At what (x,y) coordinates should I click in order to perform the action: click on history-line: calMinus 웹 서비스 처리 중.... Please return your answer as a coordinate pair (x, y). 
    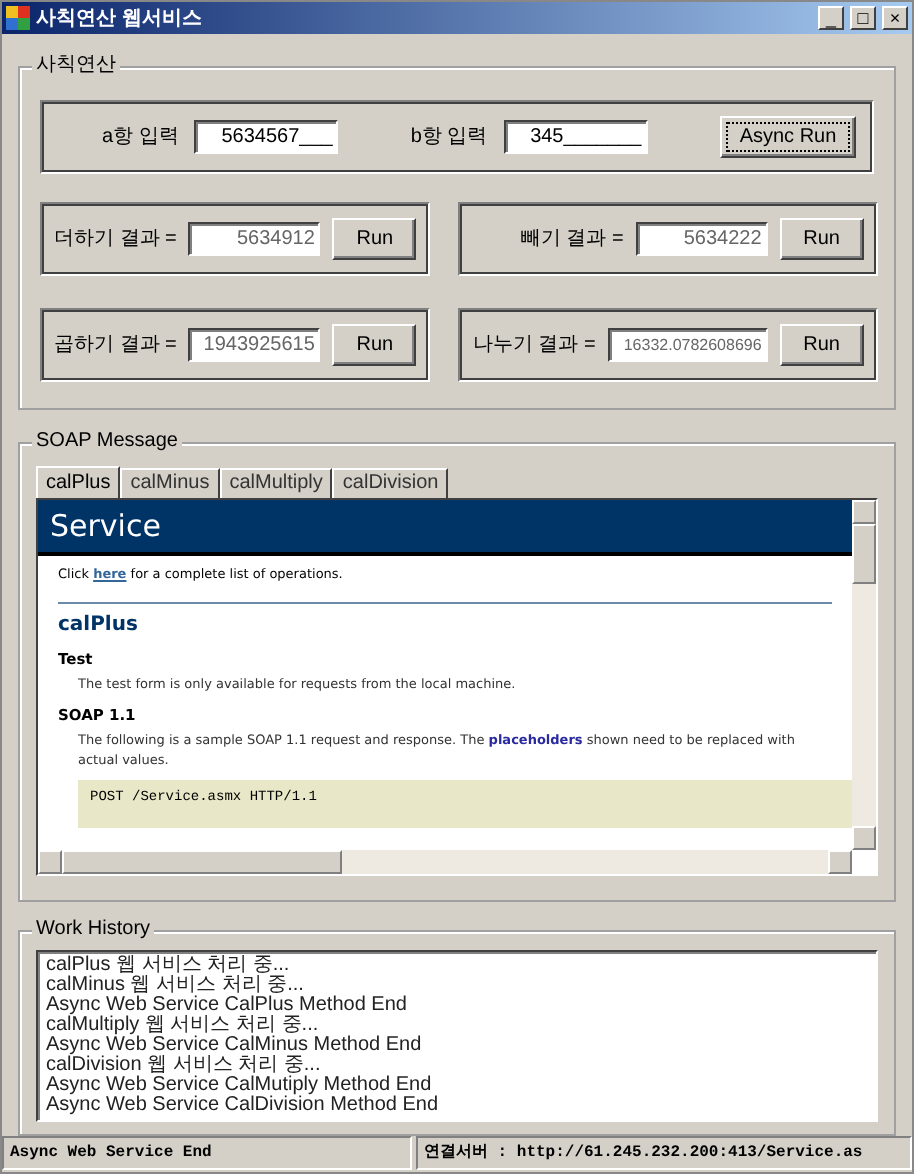
    Looking at the image, I should click on (175, 986).